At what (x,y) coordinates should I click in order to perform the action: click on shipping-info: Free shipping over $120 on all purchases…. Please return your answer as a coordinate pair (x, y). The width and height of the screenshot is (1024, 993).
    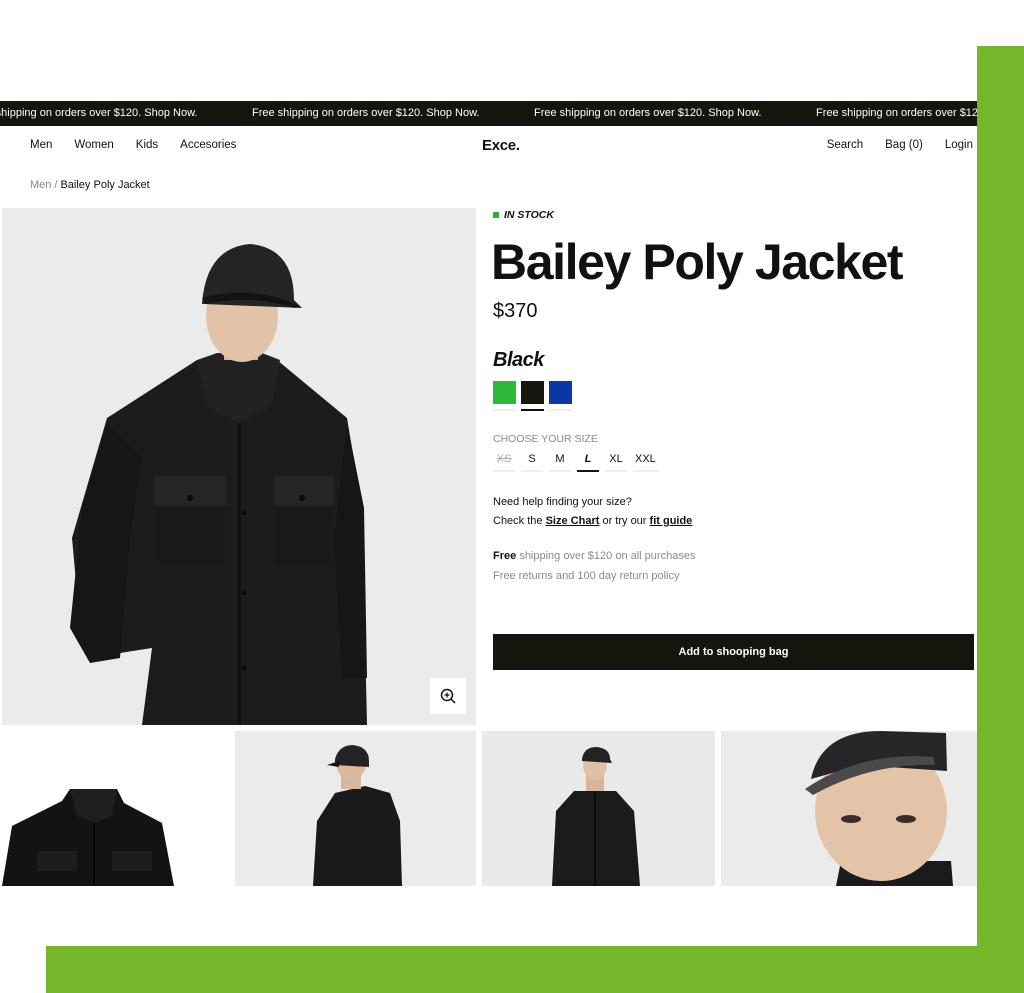
    Looking at the image, I should click on (594, 566).